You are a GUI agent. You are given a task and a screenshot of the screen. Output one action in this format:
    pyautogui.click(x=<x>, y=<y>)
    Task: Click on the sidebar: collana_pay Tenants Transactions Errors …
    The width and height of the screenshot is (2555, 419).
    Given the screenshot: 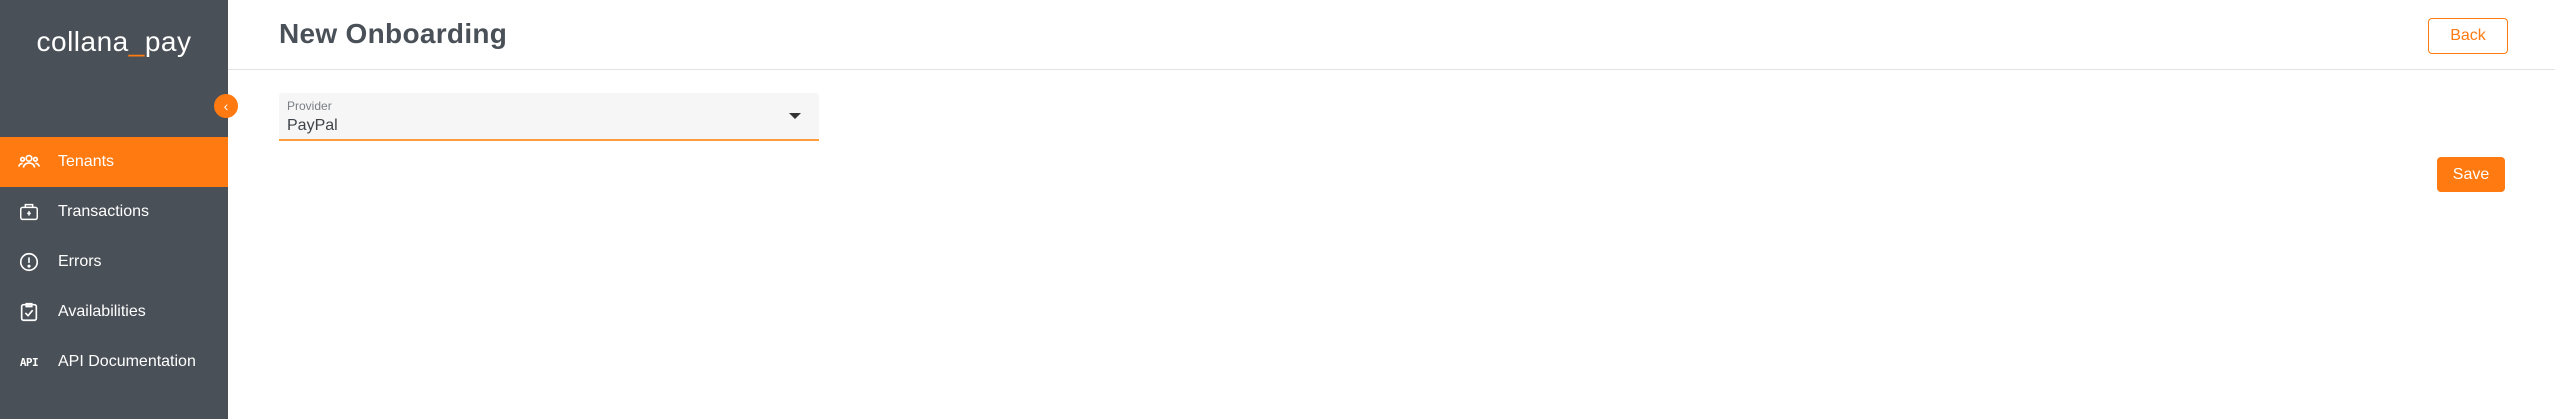 What is the action you would take?
    pyautogui.click(x=114, y=209)
    